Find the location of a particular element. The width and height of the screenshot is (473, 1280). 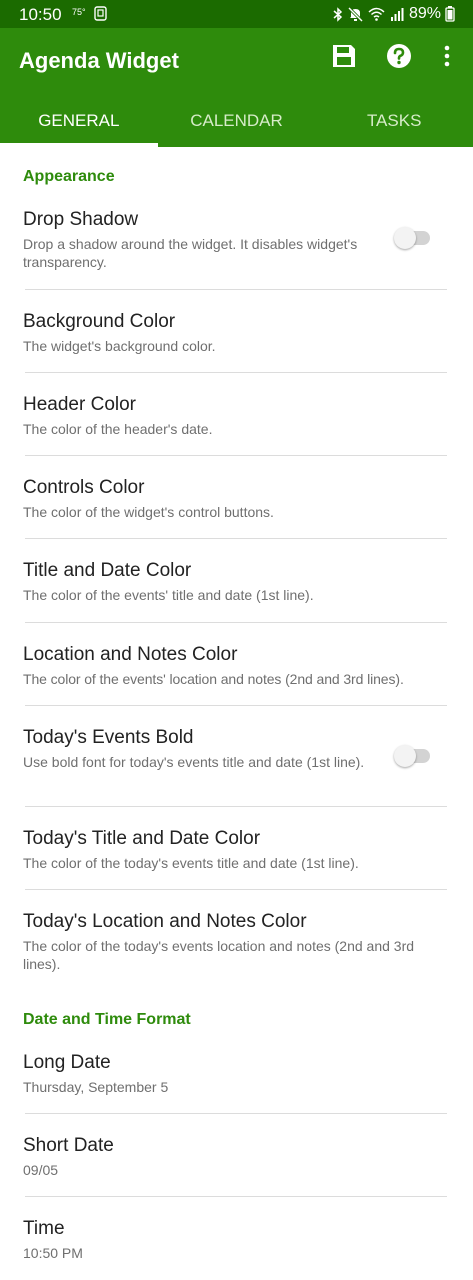

pref-summary: Thursday, September 5 is located at coordinates (96, 1087).